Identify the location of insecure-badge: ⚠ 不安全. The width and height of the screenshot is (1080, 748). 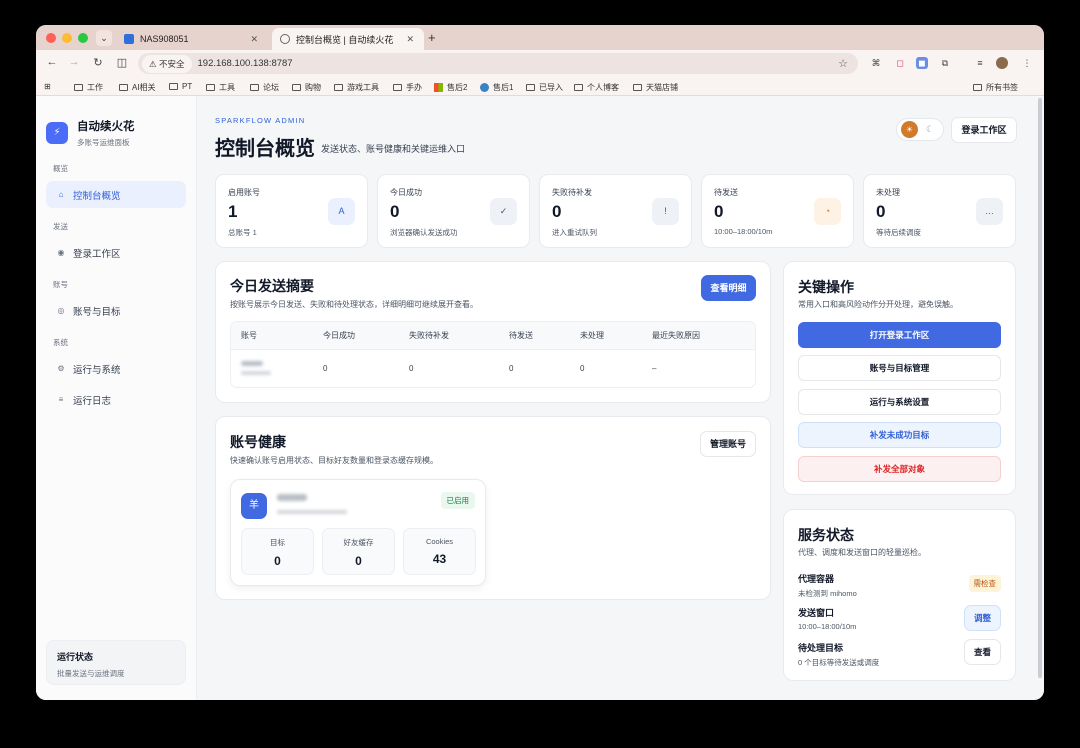
(167, 63).